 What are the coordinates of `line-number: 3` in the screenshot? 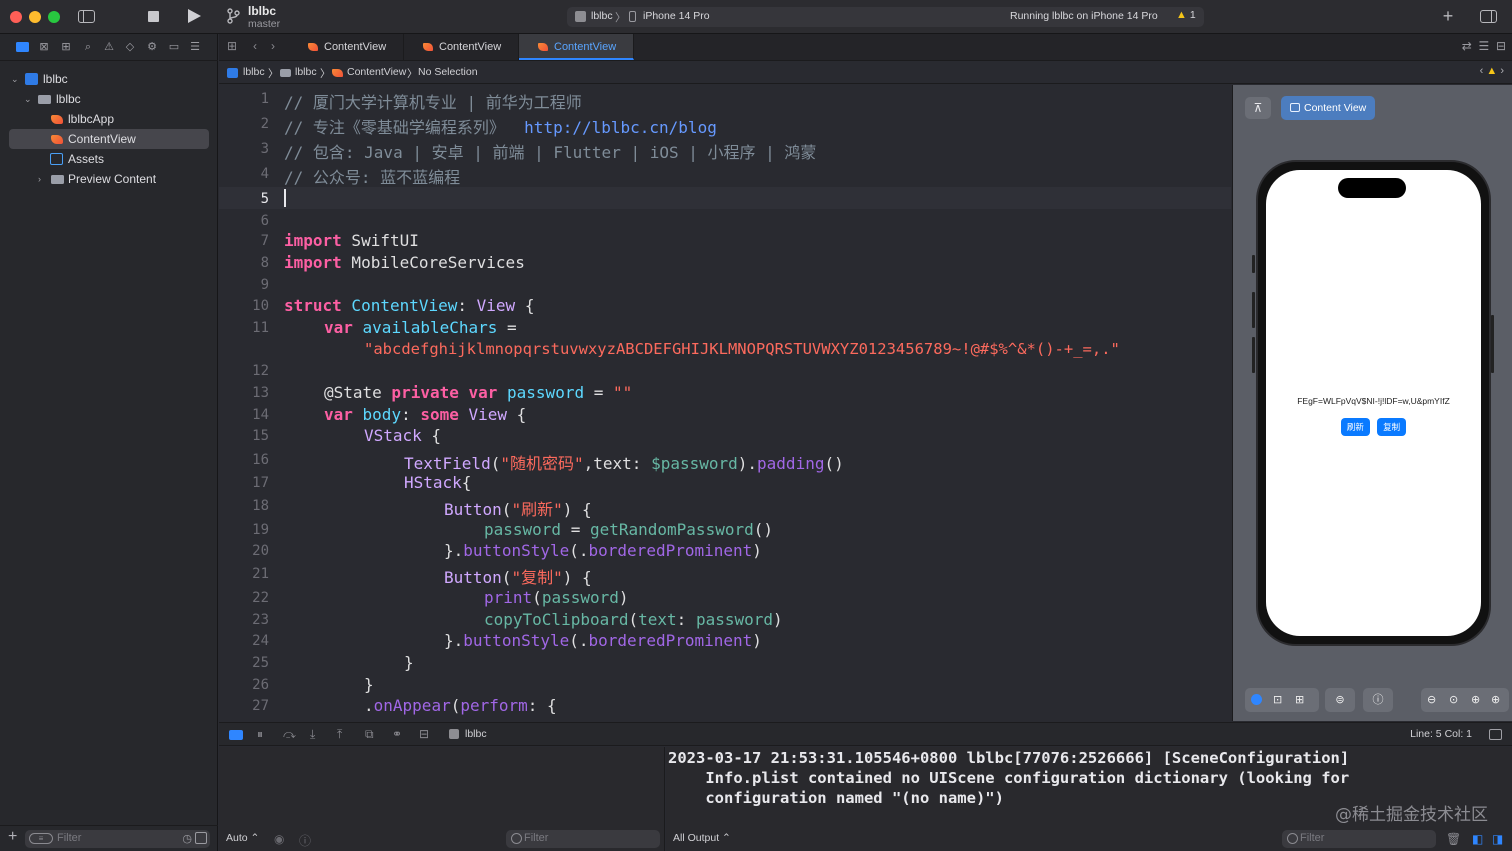 It's located at (244, 149).